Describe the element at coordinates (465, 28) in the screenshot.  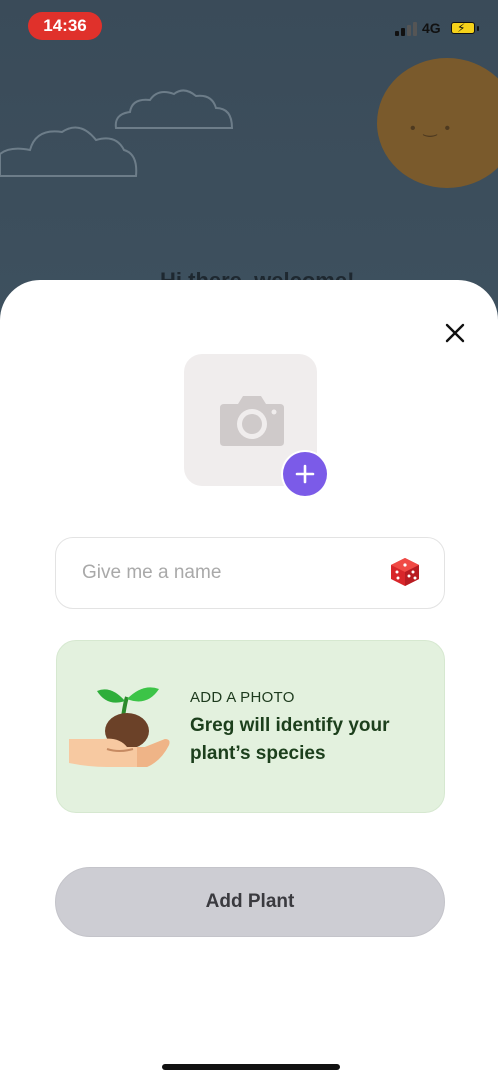
I see `battery-icon: ⚡` at that location.